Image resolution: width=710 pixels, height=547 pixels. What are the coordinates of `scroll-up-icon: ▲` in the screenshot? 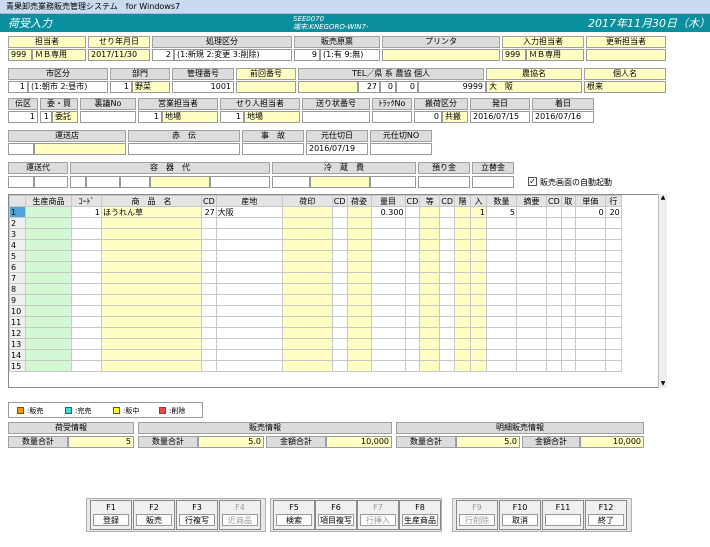 It's located at (663, 198).